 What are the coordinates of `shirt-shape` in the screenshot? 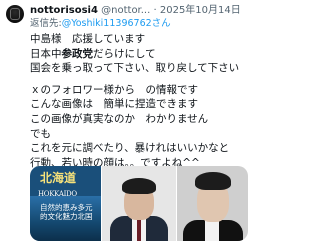 It's located at (212, 230).